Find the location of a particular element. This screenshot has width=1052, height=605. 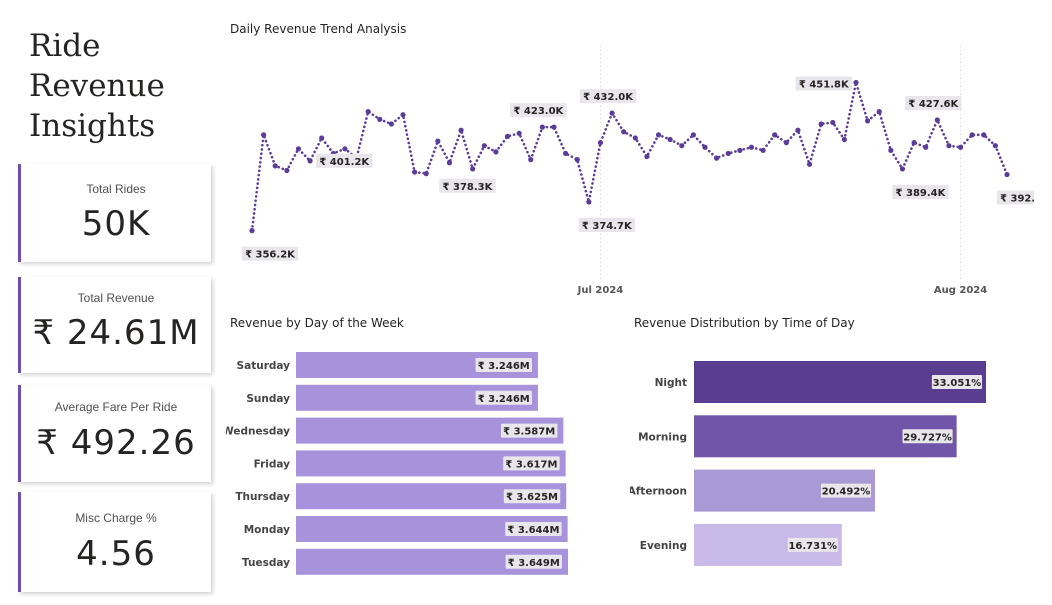

kpi-card-misc-charge: Misc Charge % 4.56 is located at coordinates (114, 542).